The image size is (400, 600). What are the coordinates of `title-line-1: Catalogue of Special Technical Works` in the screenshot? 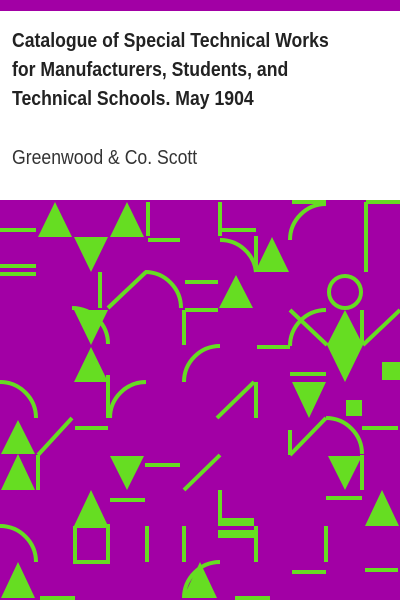 It's located at (170, 40).